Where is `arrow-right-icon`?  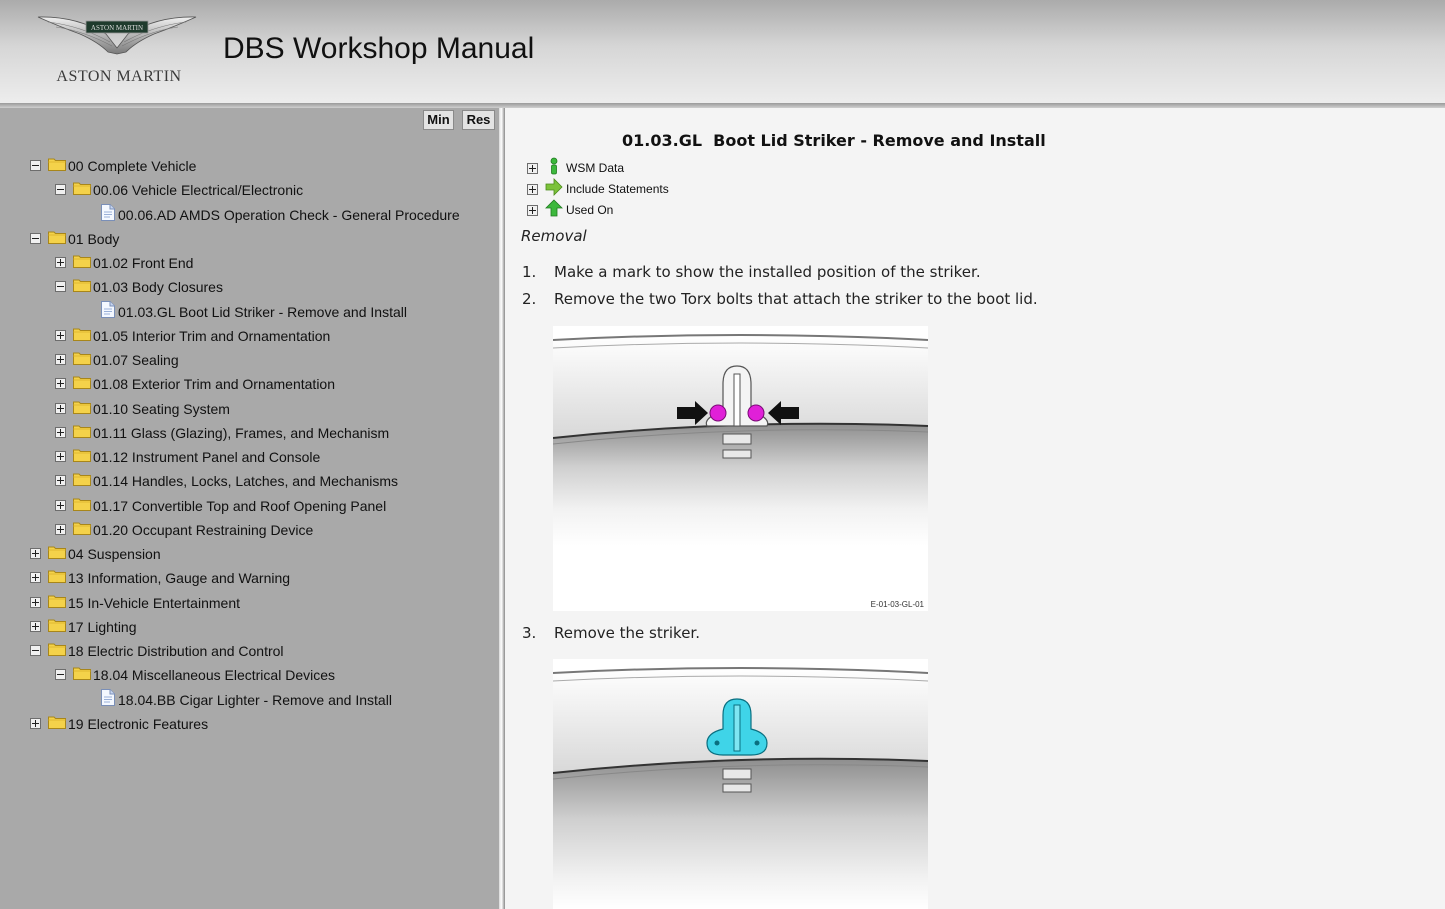
arrow-right-icon is located at coordinates (554, 187).